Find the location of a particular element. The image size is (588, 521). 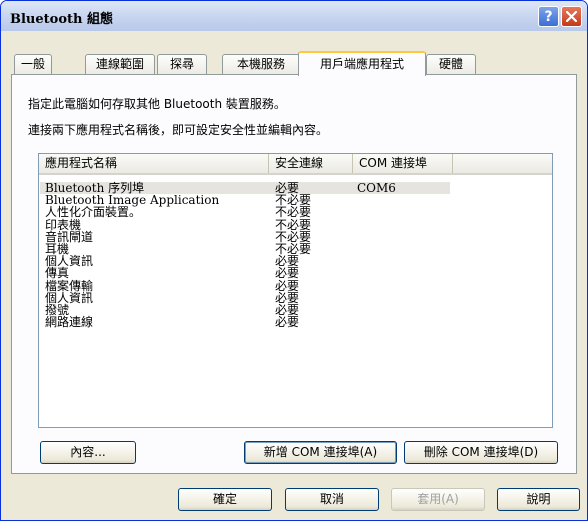

tab-label: 一般 is located at coordinates (32, 64).